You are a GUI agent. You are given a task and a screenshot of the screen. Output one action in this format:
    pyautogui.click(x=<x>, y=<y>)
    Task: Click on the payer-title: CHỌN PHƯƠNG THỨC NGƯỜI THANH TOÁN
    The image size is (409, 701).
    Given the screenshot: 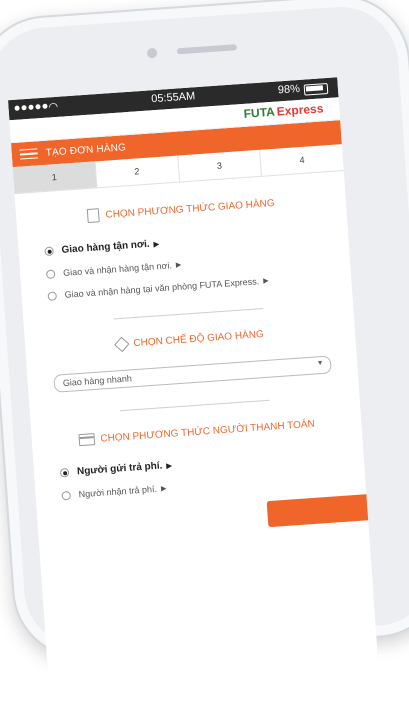 What is the action you would take?
    pyautogui.click(x=197, y=431)
    